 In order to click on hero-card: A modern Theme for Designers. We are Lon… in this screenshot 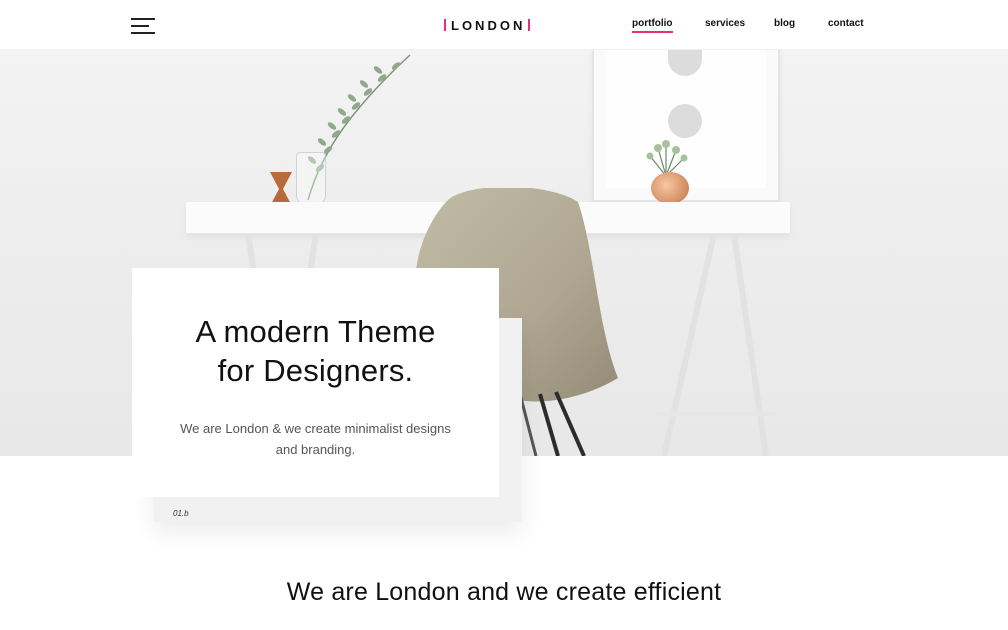, I will do `click(315, 382)`.